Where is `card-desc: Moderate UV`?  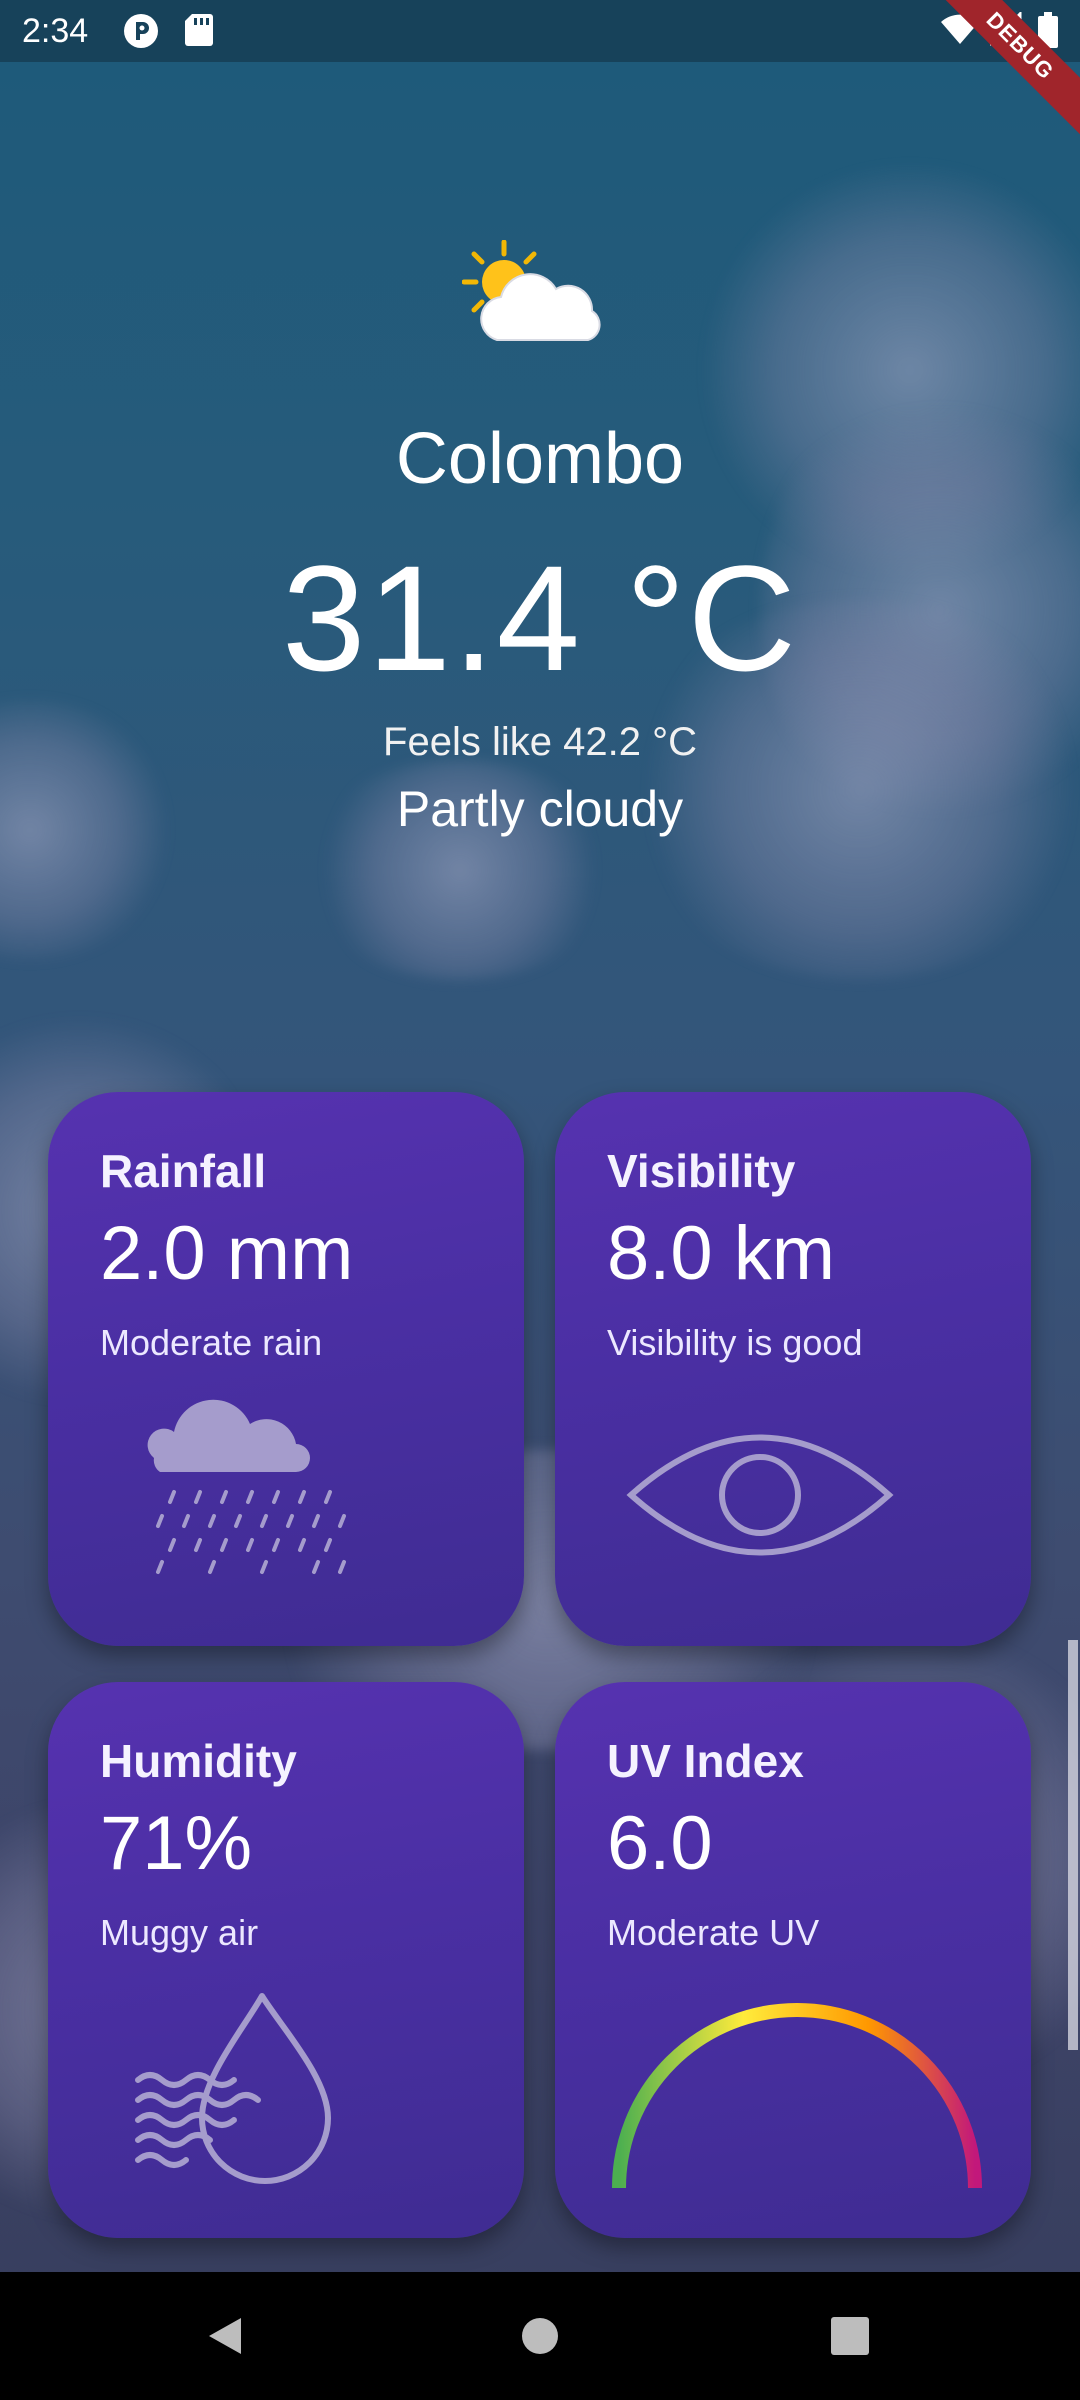 card-desc: Moderate UV is located at coordinates (713, 1932).